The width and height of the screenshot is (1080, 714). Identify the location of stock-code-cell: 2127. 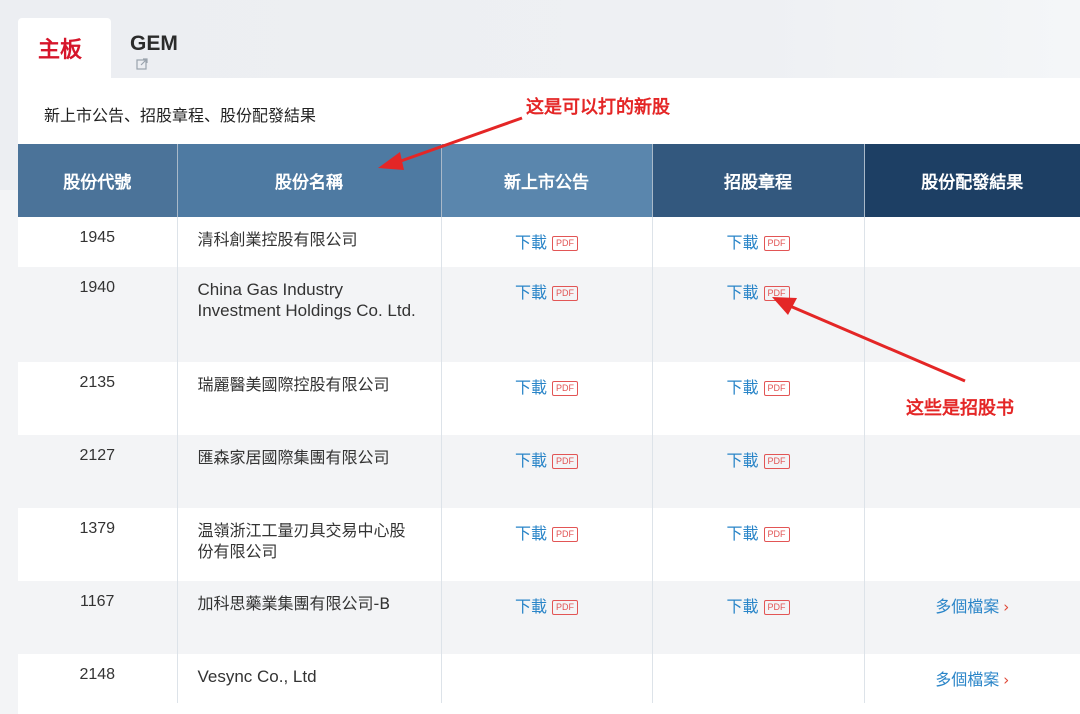
(98, 471).